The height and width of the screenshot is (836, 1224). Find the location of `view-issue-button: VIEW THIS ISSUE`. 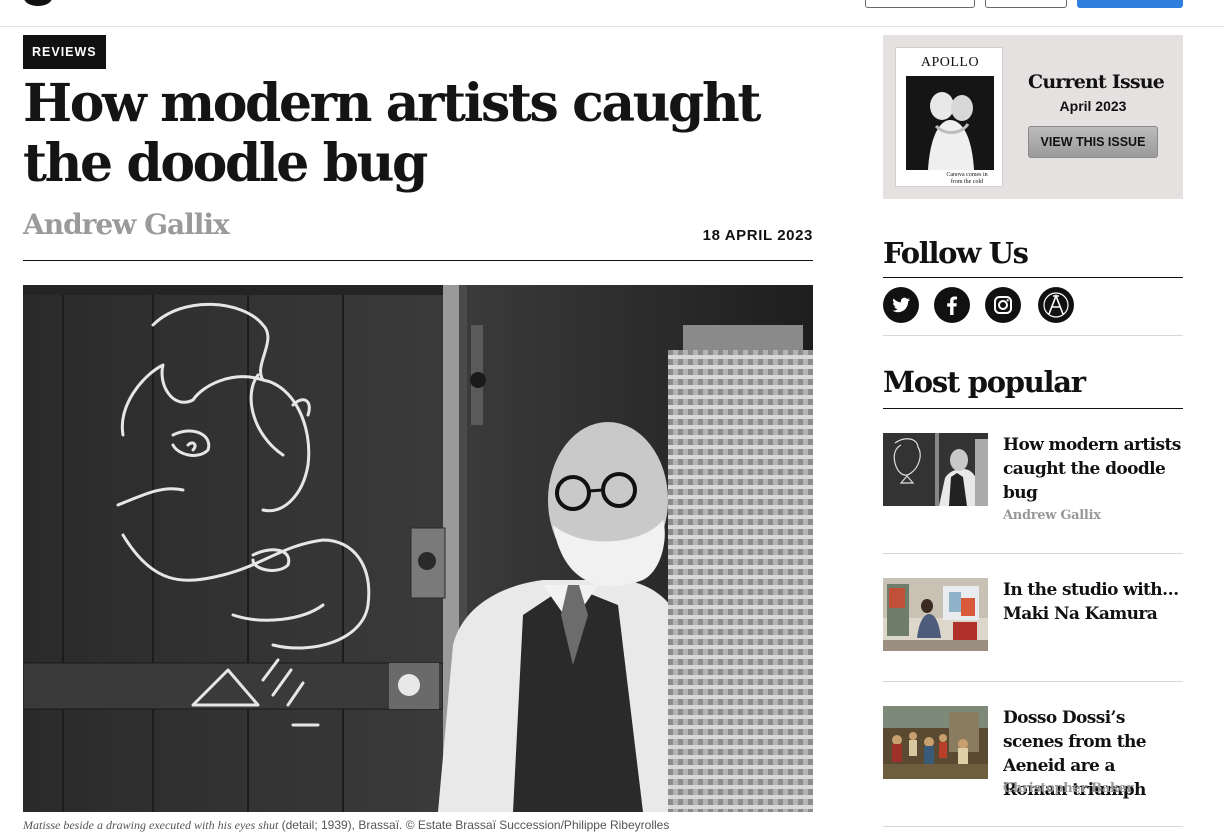

view-issue-button: VIEW THIS ISSUE is located at coordinates (1093, 142).